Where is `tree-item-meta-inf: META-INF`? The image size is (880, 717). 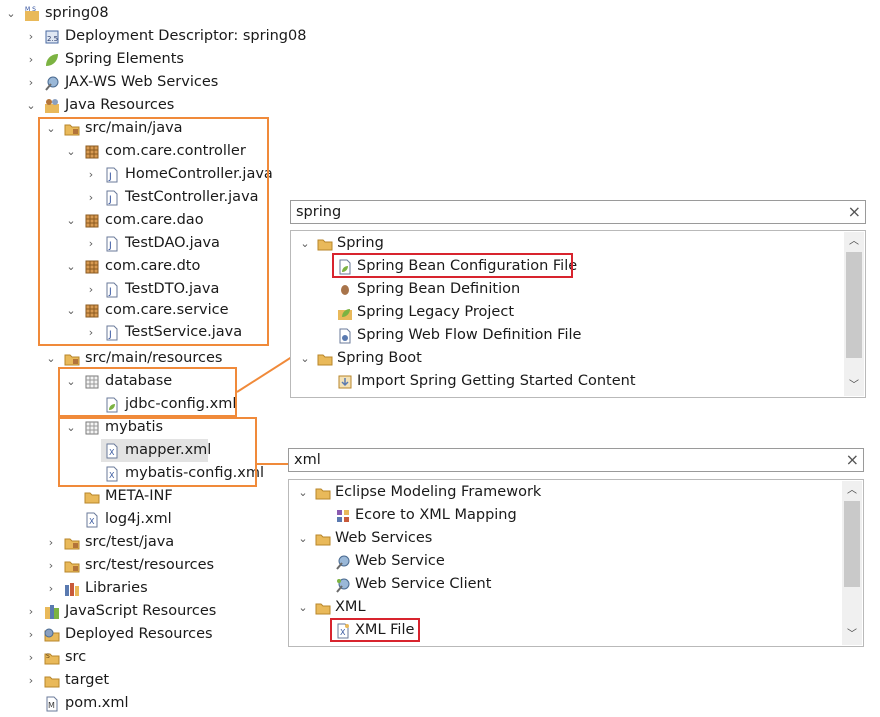 tree-item-meta-inf: META-INF is located at coordinates (150, 496).